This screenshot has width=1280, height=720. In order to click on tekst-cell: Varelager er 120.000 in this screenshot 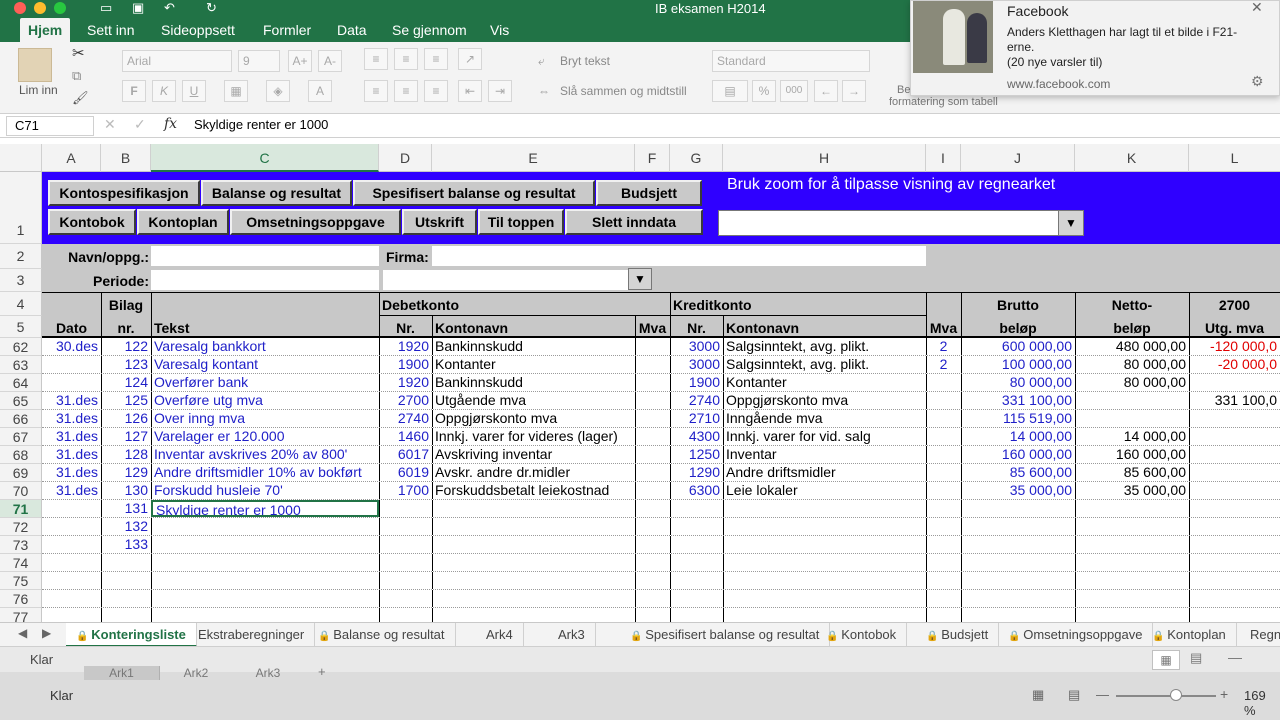, I will do `click(265, 436)`.